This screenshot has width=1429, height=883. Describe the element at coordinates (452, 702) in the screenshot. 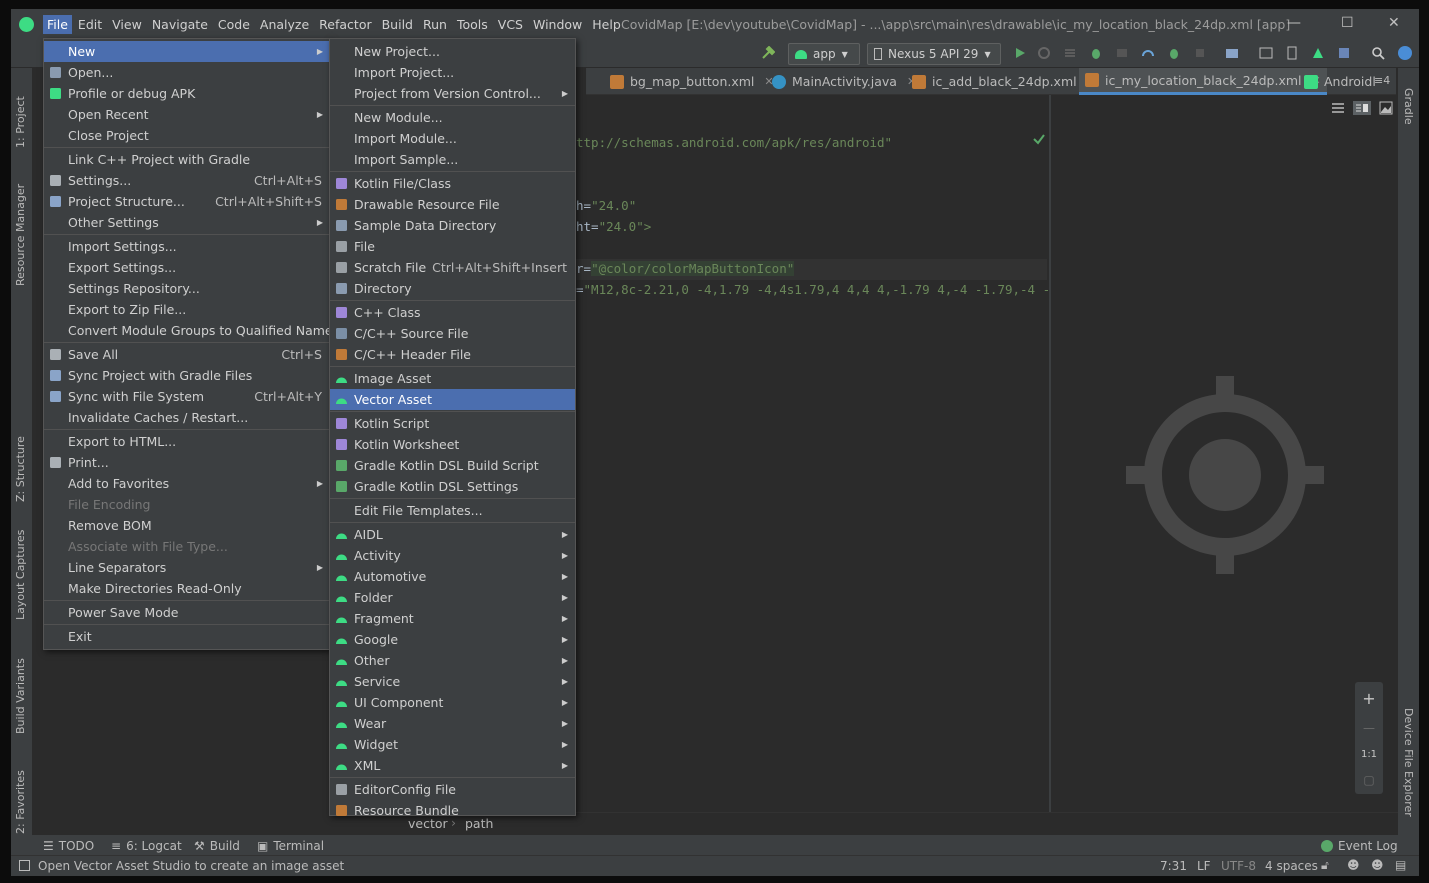

I see `menu-item-ui-component: UI Component ▶` at that location.